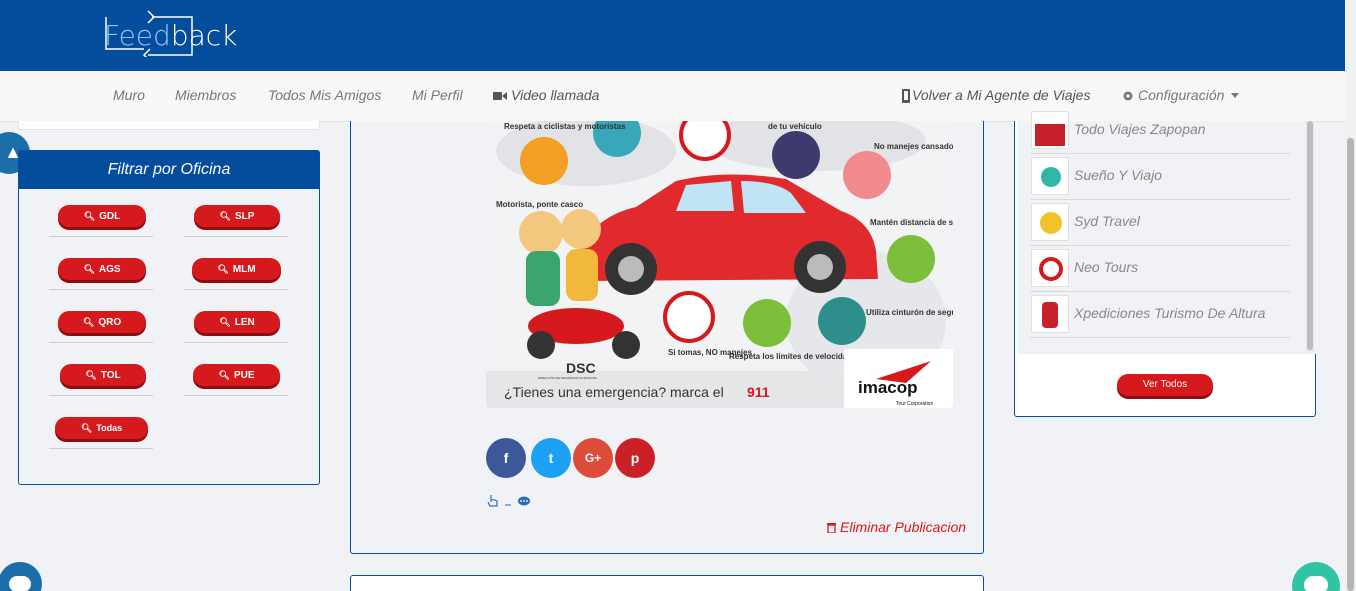 This screenshot has width=1356, height=591. Describe the element at coordinates (109, 269) in the screenshot. I see `office-label: AGS` at that location.